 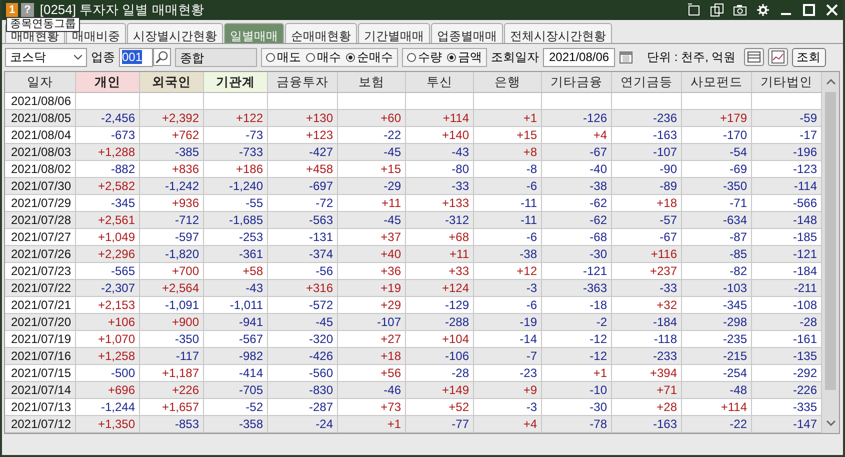 What do you see at coordinates (508, 82) in the screenshot?
I see `column-header: 은행` at bounding box center [508, 82].